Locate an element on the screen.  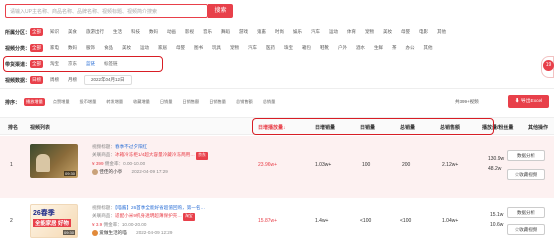
ratio-play: 130.9w is located at coordinates (496, 159).